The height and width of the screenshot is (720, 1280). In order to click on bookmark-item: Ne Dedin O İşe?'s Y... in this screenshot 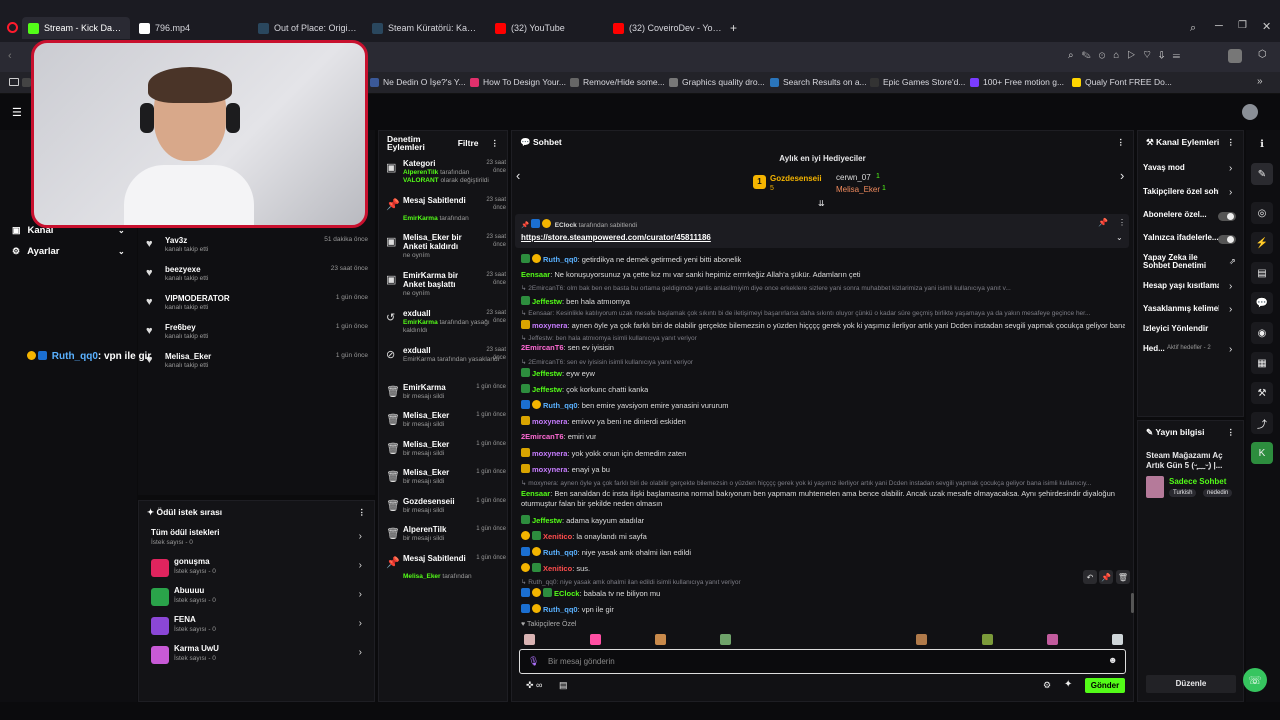, I will do `click(418, 82)`.